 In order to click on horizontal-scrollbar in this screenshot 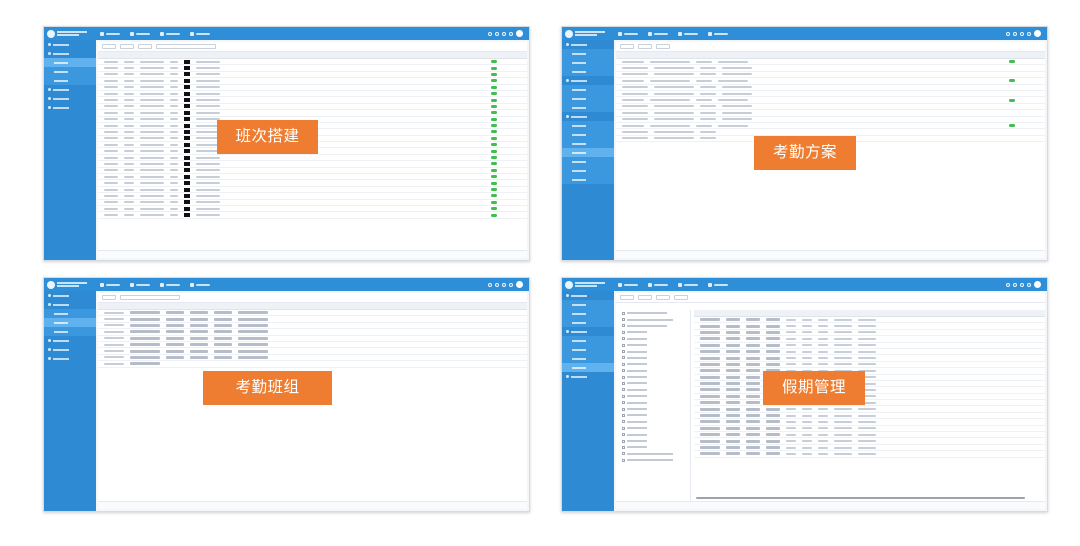, I will do `click(860, 498)`.